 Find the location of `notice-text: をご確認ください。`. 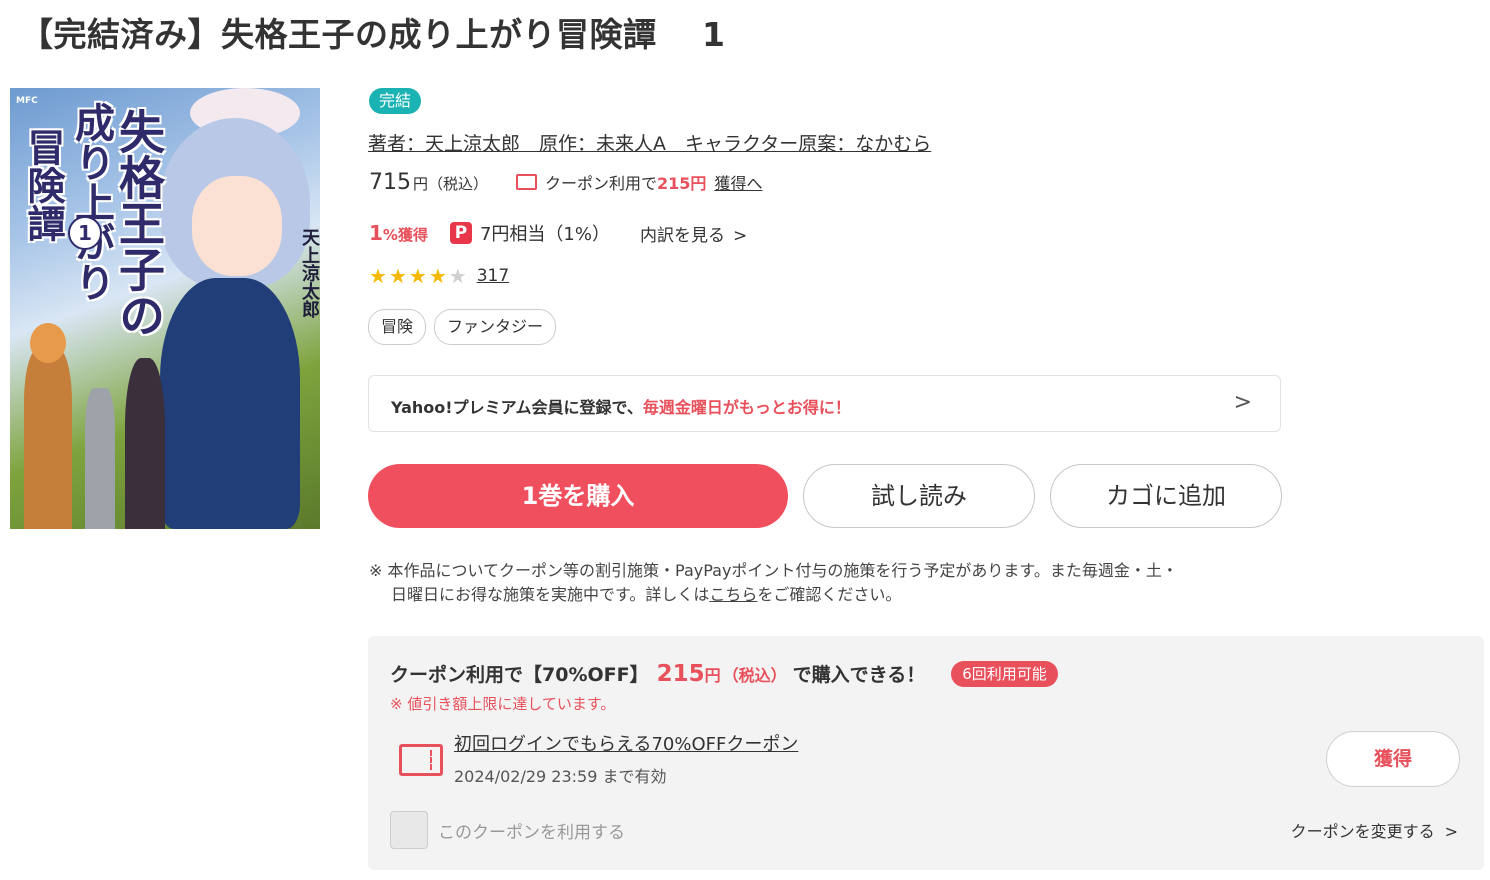

notice-text: をご確認ください。 is located at coordinates (829, 594).